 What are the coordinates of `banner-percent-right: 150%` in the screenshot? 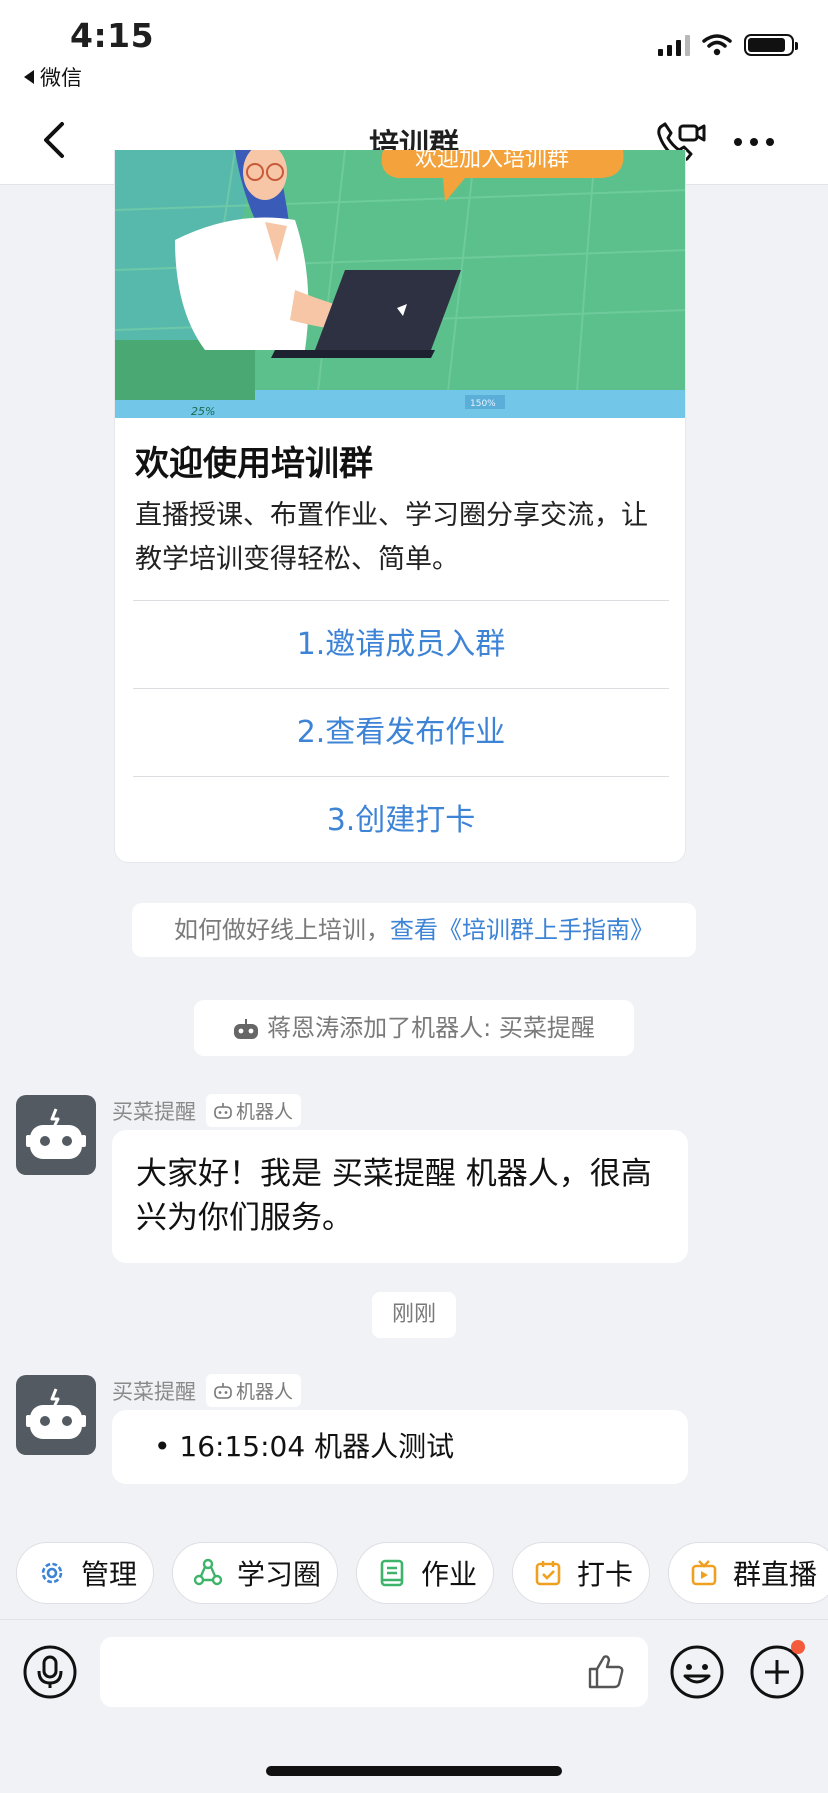 It's located at (483, 404).